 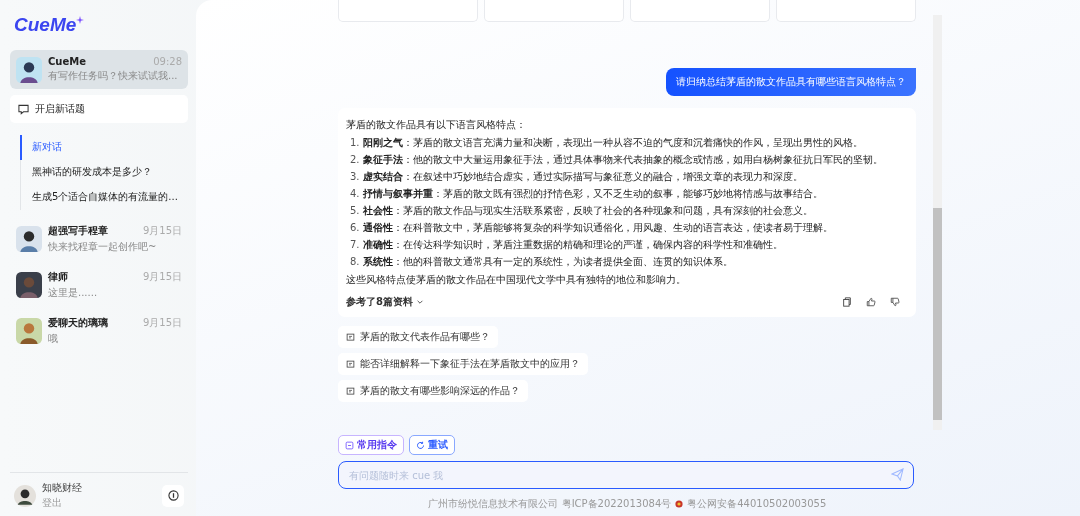 I want to click on chat-item: 爱聊天的璃璃 9月15日 哦, so click(x=99, y=331).